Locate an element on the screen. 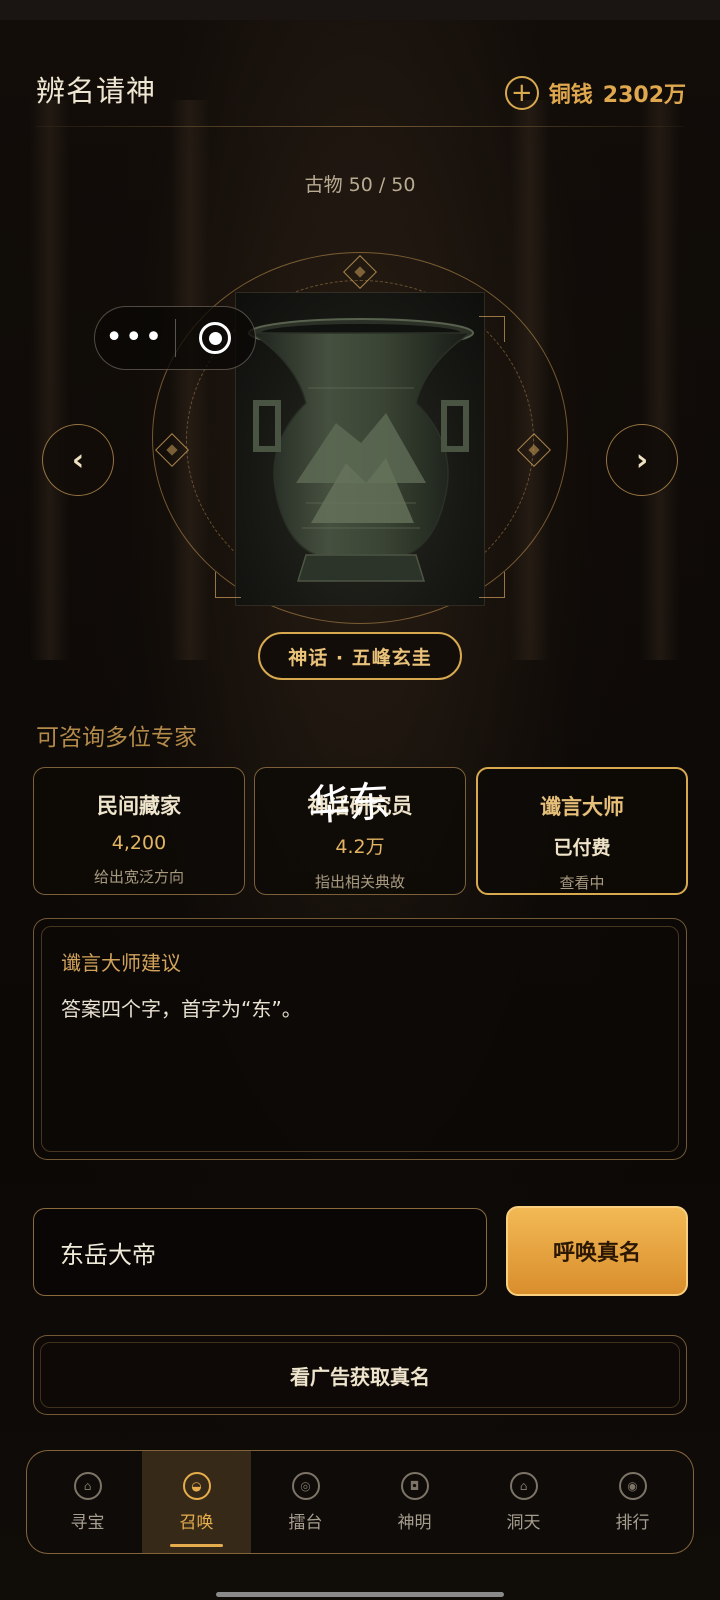 This screenshot has width=720, height=1600. header-divider is located at coordinates (360, 126).